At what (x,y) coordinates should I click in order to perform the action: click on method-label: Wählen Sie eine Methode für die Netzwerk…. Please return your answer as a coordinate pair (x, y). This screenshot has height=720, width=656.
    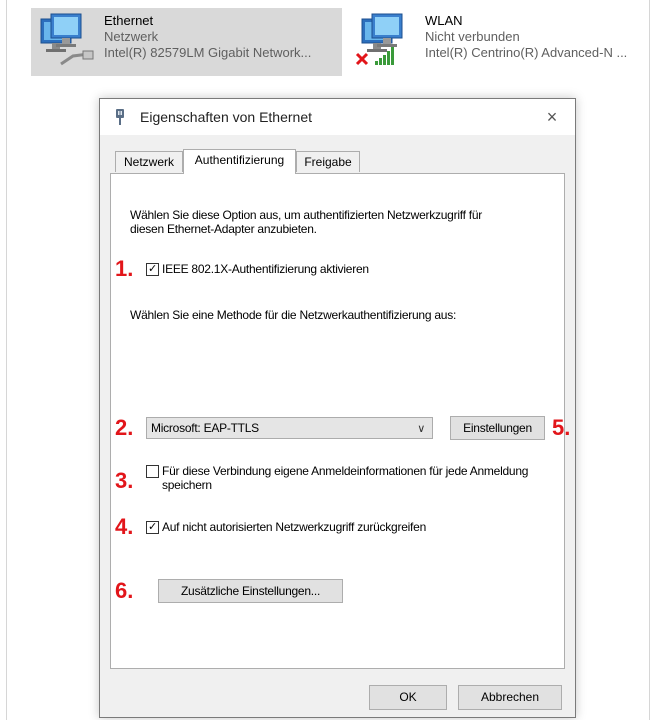
    Looking at the image, I should click on (293, 315).